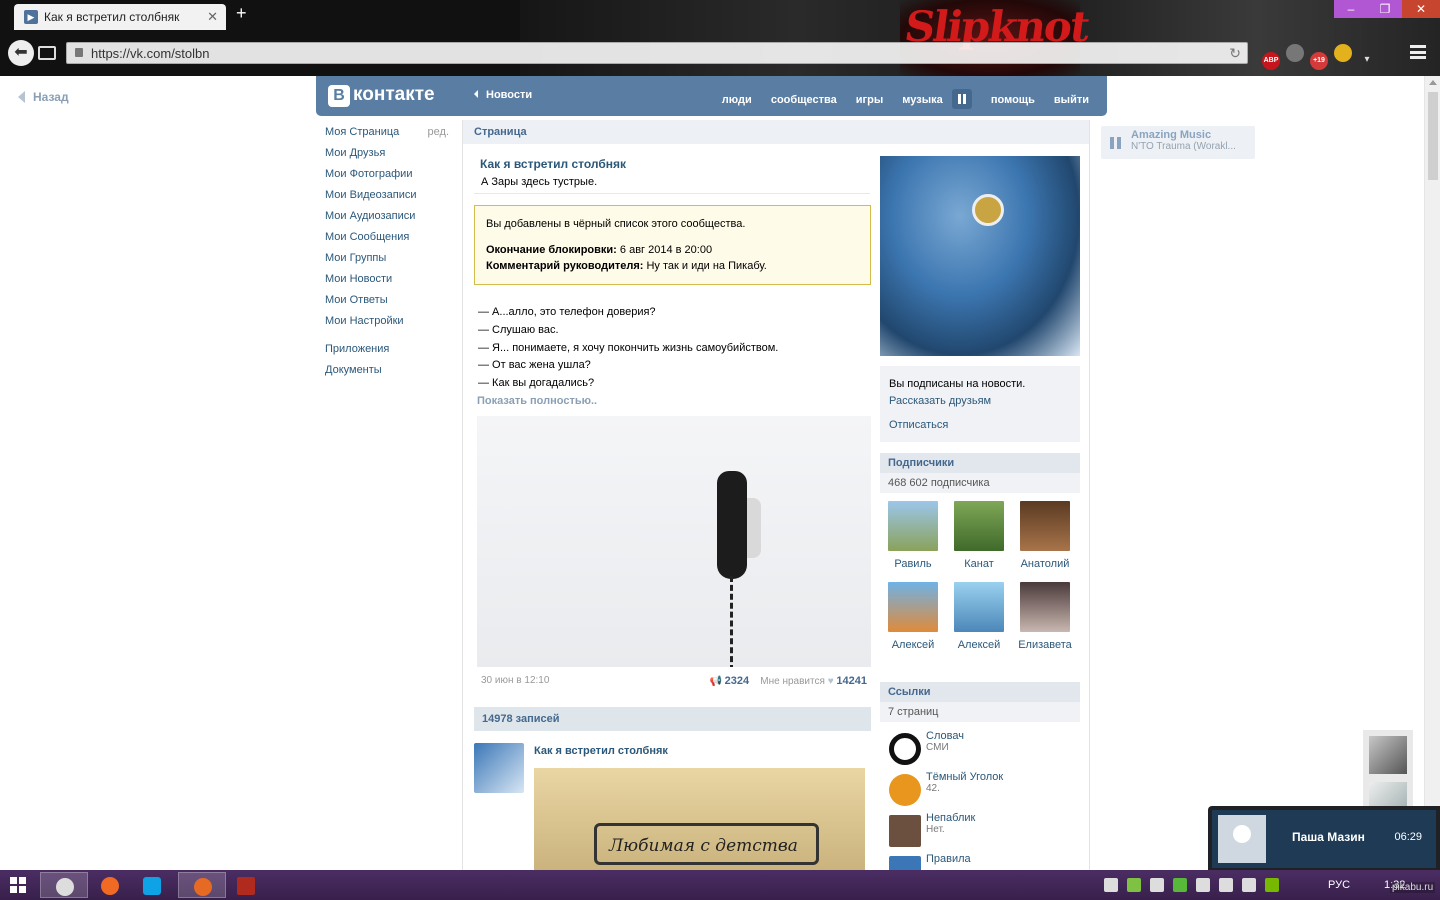 The width and height of the screenshot is (1440, 900). I want to click on new-tab-button: +, so click(241, 13).